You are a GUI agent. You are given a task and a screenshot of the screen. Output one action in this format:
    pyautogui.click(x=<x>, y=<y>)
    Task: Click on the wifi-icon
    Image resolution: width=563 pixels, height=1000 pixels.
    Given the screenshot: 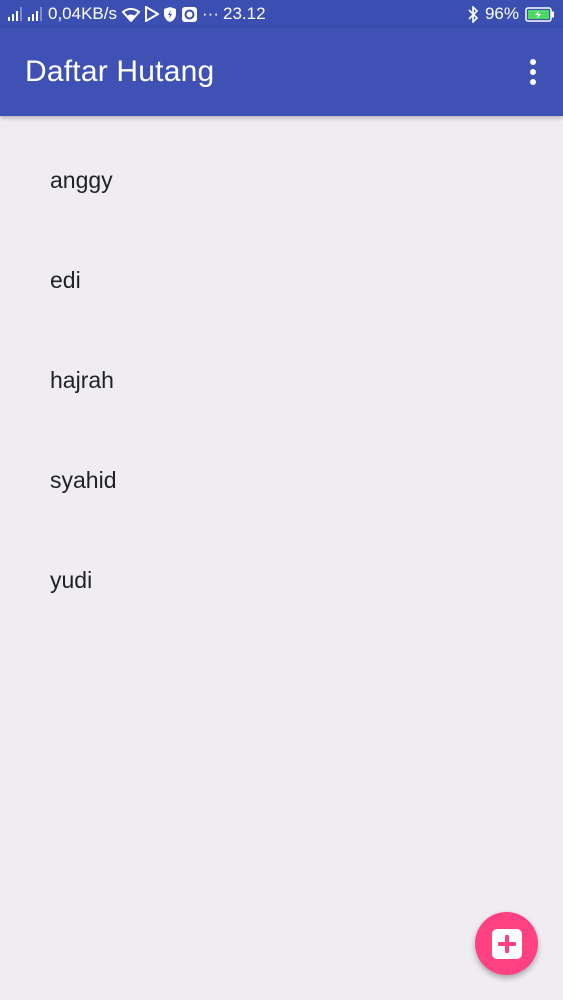 What is the action you would take?
    pyautogui.click(x=131, y=14)
    